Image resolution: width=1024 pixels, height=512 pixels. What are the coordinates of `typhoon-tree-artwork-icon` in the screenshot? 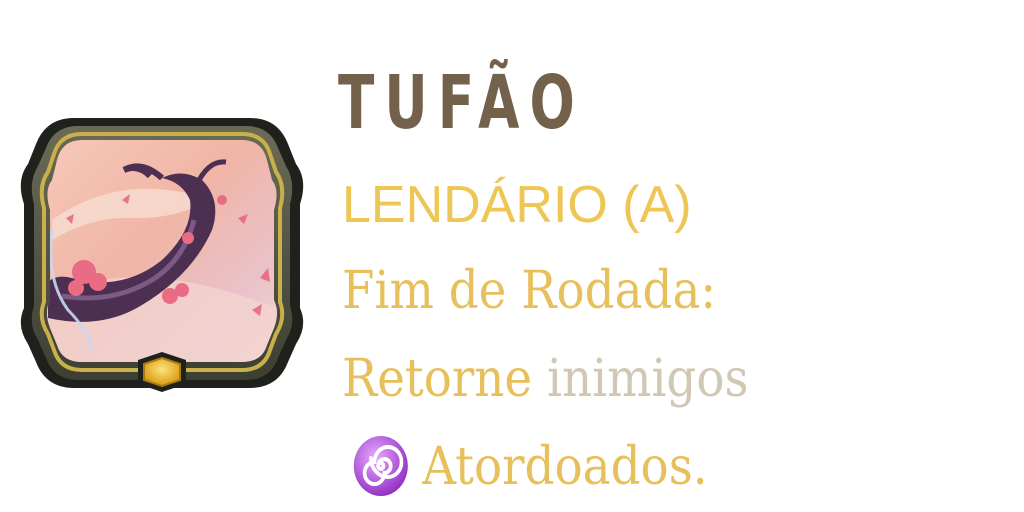 It's located at (162, 255).